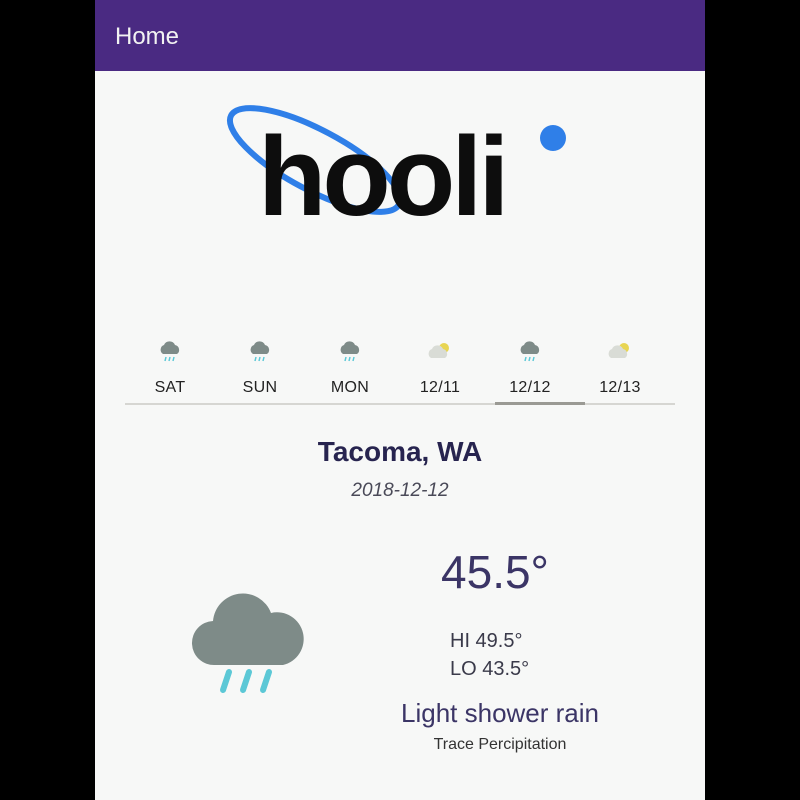 The image size is (800, 800). I want to click on selected-tab-indicator, so click(540, 403).